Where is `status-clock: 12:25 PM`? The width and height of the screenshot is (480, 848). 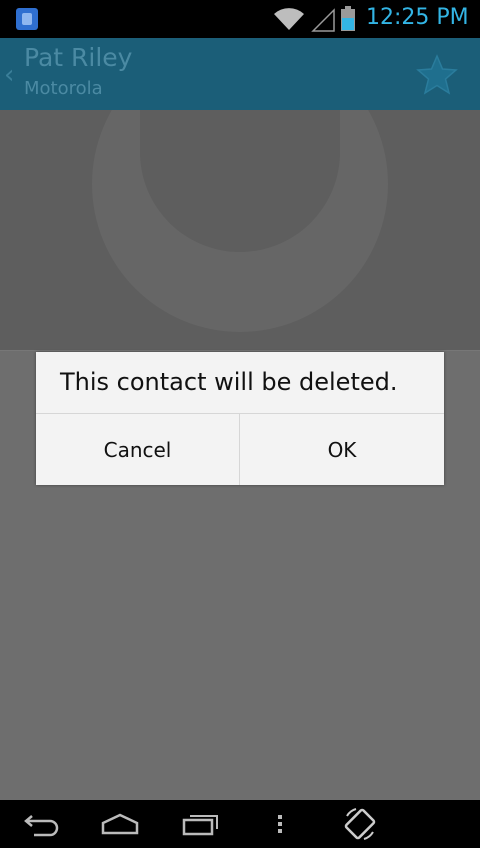
status-clock: 12:25 PM is located at coordinates (417, 17).